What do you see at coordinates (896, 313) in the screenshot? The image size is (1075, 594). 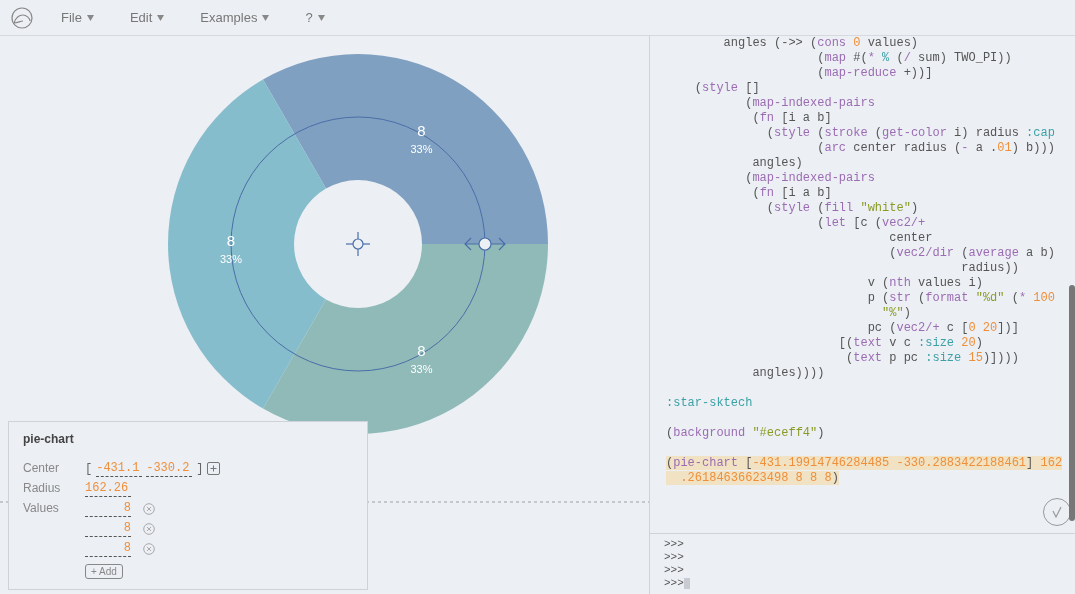 I see `code-line: "%")` at bounding box center [896, 313].